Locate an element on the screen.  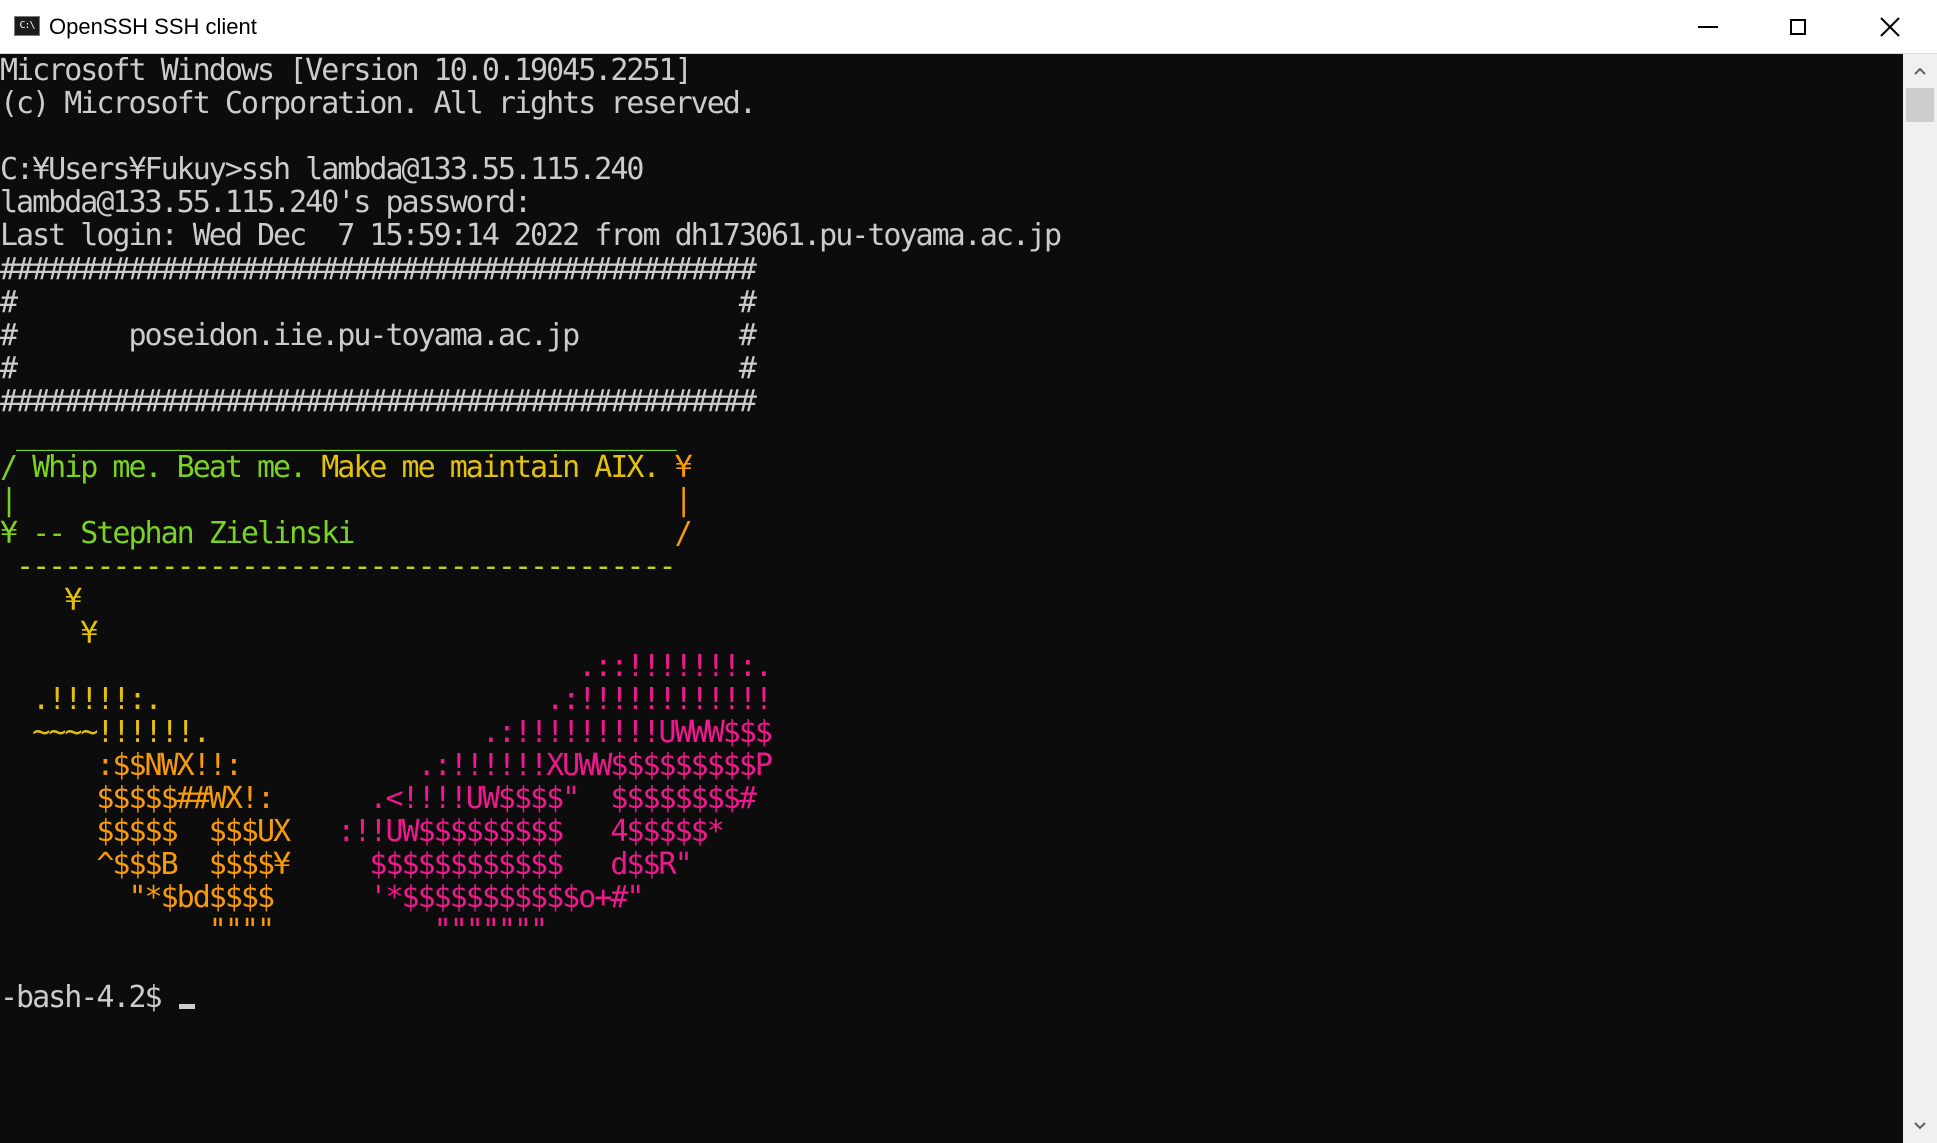
window-title: OpenSSH SSH client is located at coordinates (153, 26).